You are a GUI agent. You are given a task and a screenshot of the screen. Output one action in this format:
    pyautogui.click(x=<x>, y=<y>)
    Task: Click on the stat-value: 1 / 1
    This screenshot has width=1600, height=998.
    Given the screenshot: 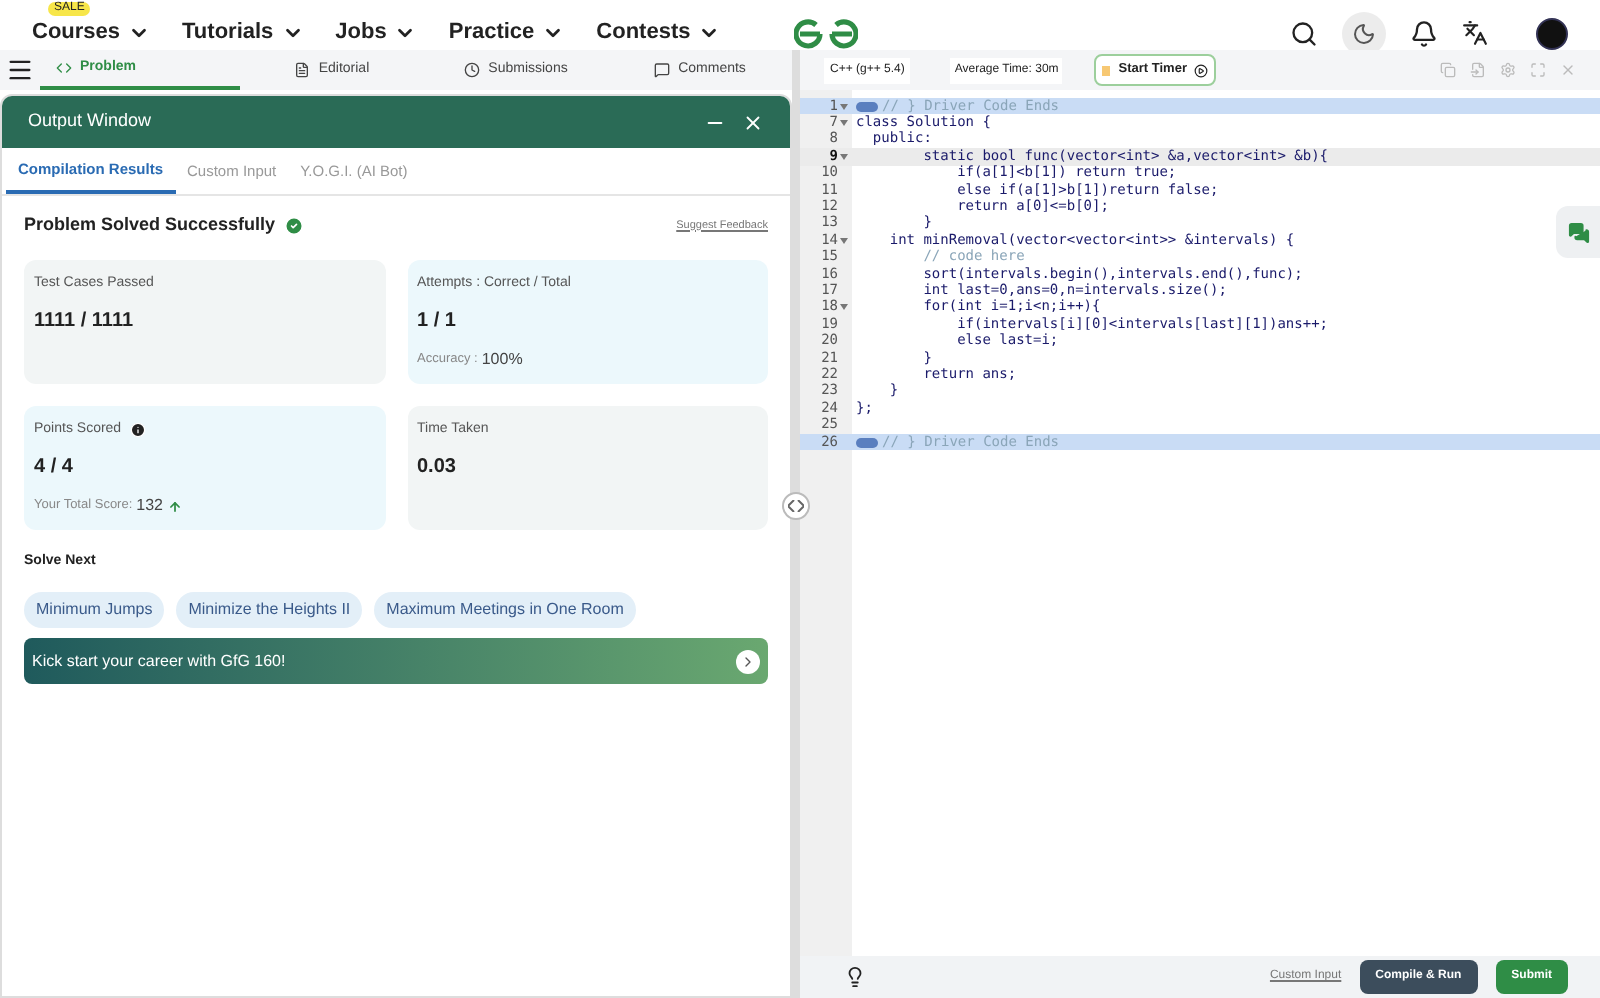 What is the action you would take?
    pyautogui.click(x=437, y=322)
    